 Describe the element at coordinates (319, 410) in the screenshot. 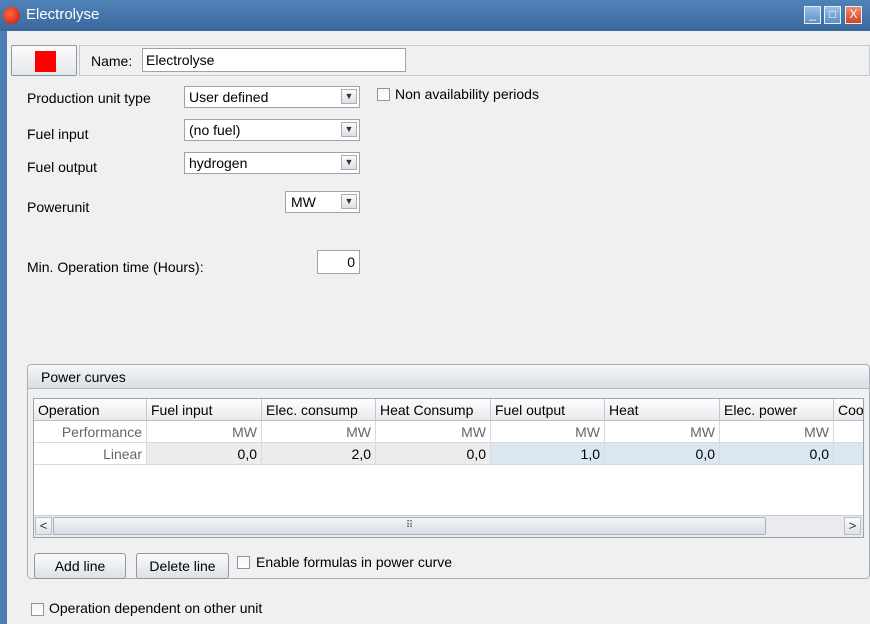

I see `column-header: Elec. consump` at that location.